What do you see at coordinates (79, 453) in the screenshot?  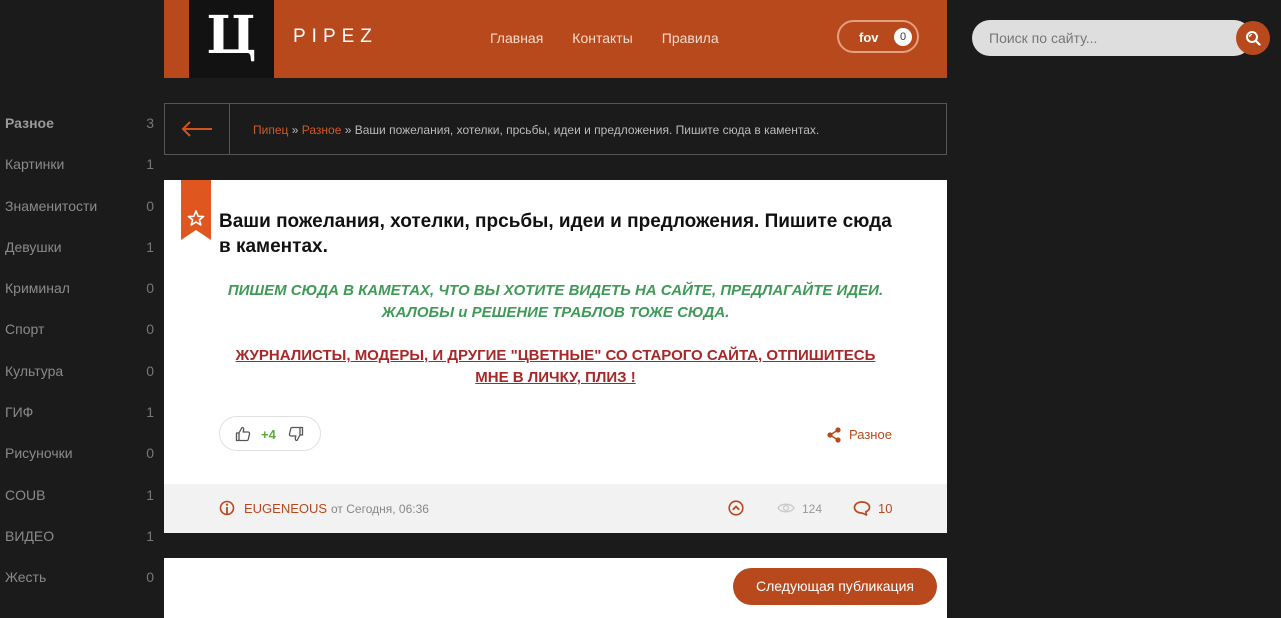 I see `sidebar-item-risunochki: Рисуночки 0` at bounding box center [79, 453].